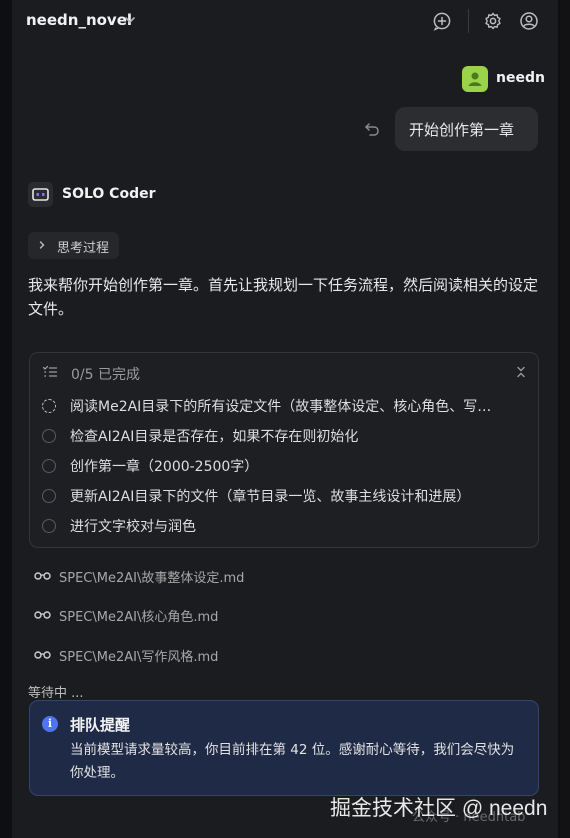  I want to click on file-path: SPEC\Me2AI\写作风格.md, so click(139, 657).